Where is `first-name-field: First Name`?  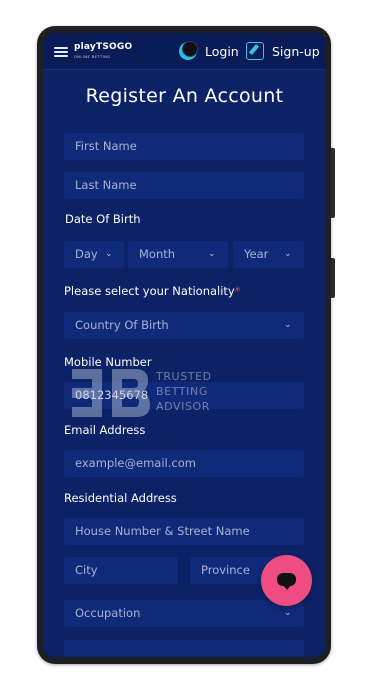
first-name-field: First Name is located at coordinates (184, 146).